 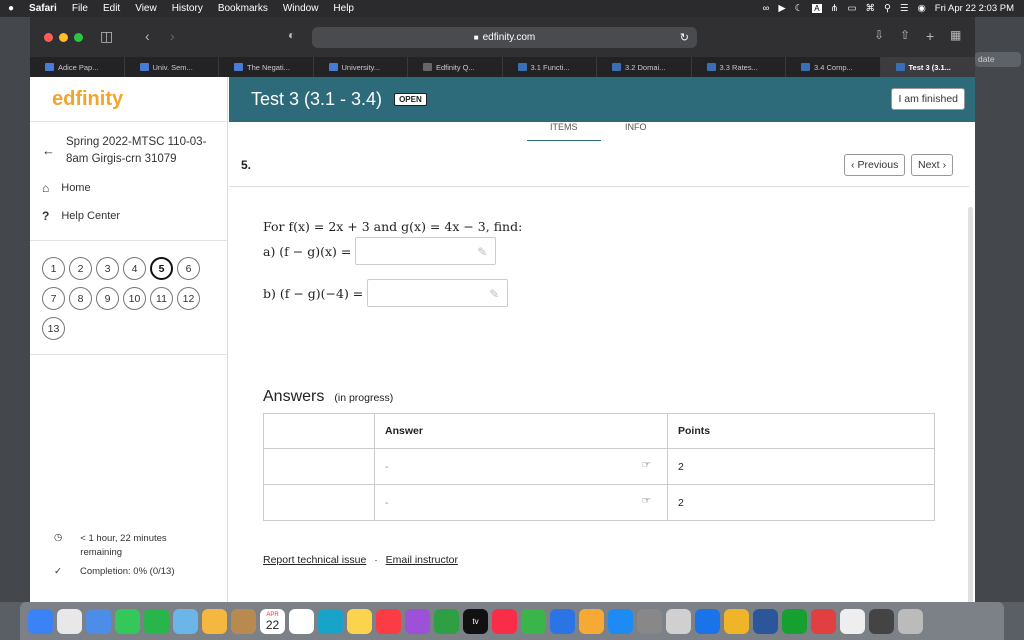 I want to click on tab-info: INFO, so click(x=636, y=127).